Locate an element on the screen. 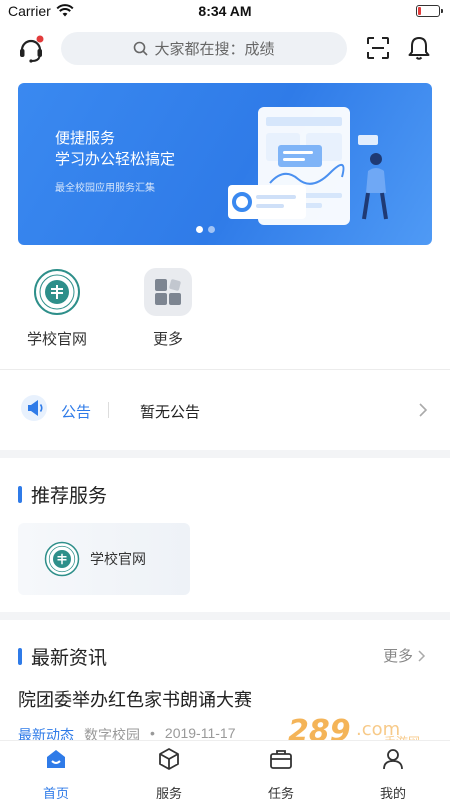  banner-subheadline: 学习办公轻松搞定 is located at coordinates (115, 159).